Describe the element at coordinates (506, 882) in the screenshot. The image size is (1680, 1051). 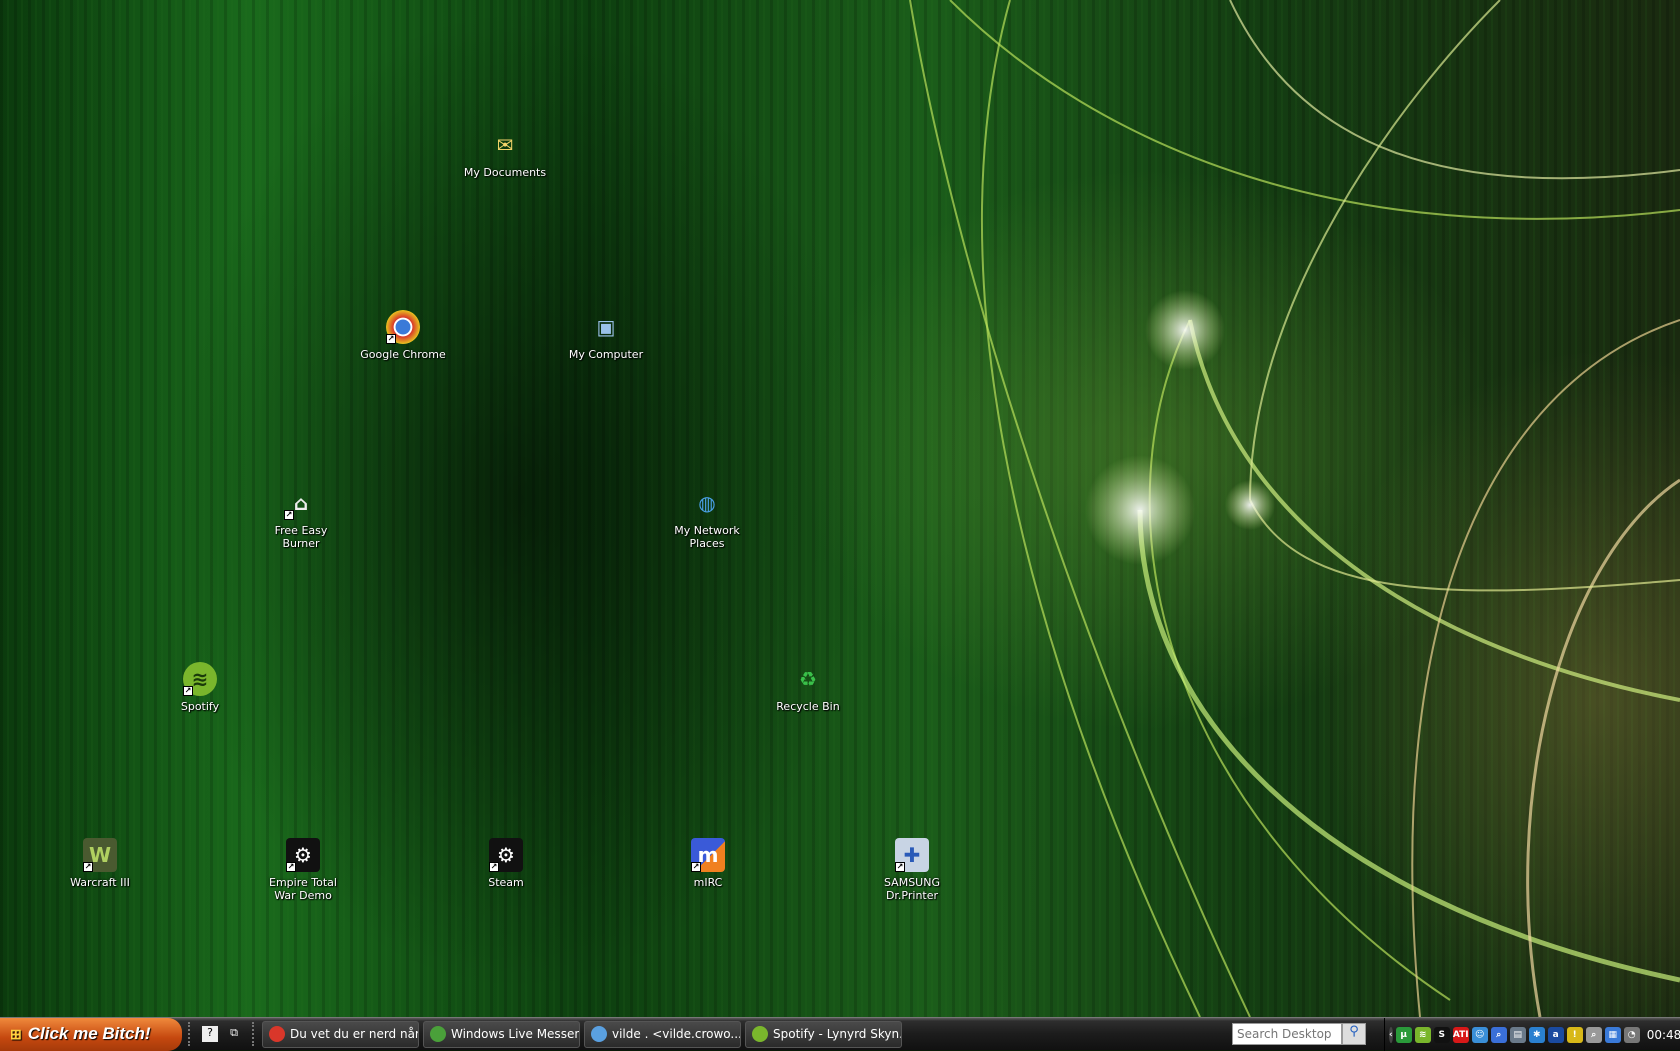
I see `icon-label: Steam` at that location.